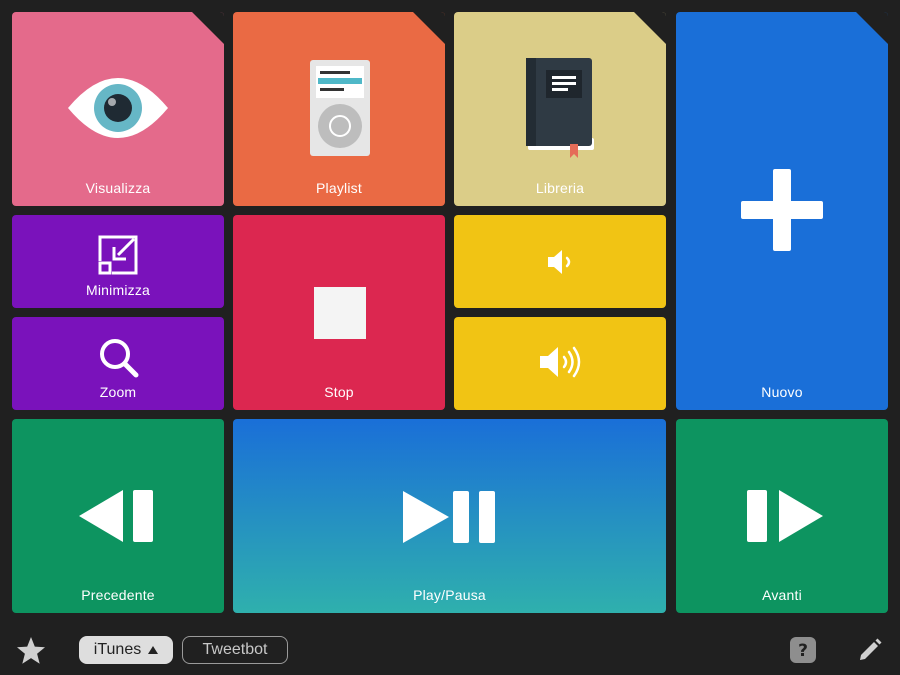 This screenshot has height=675, width=900. I want to click on tab-label: Tweetbot, so click(235, 649).